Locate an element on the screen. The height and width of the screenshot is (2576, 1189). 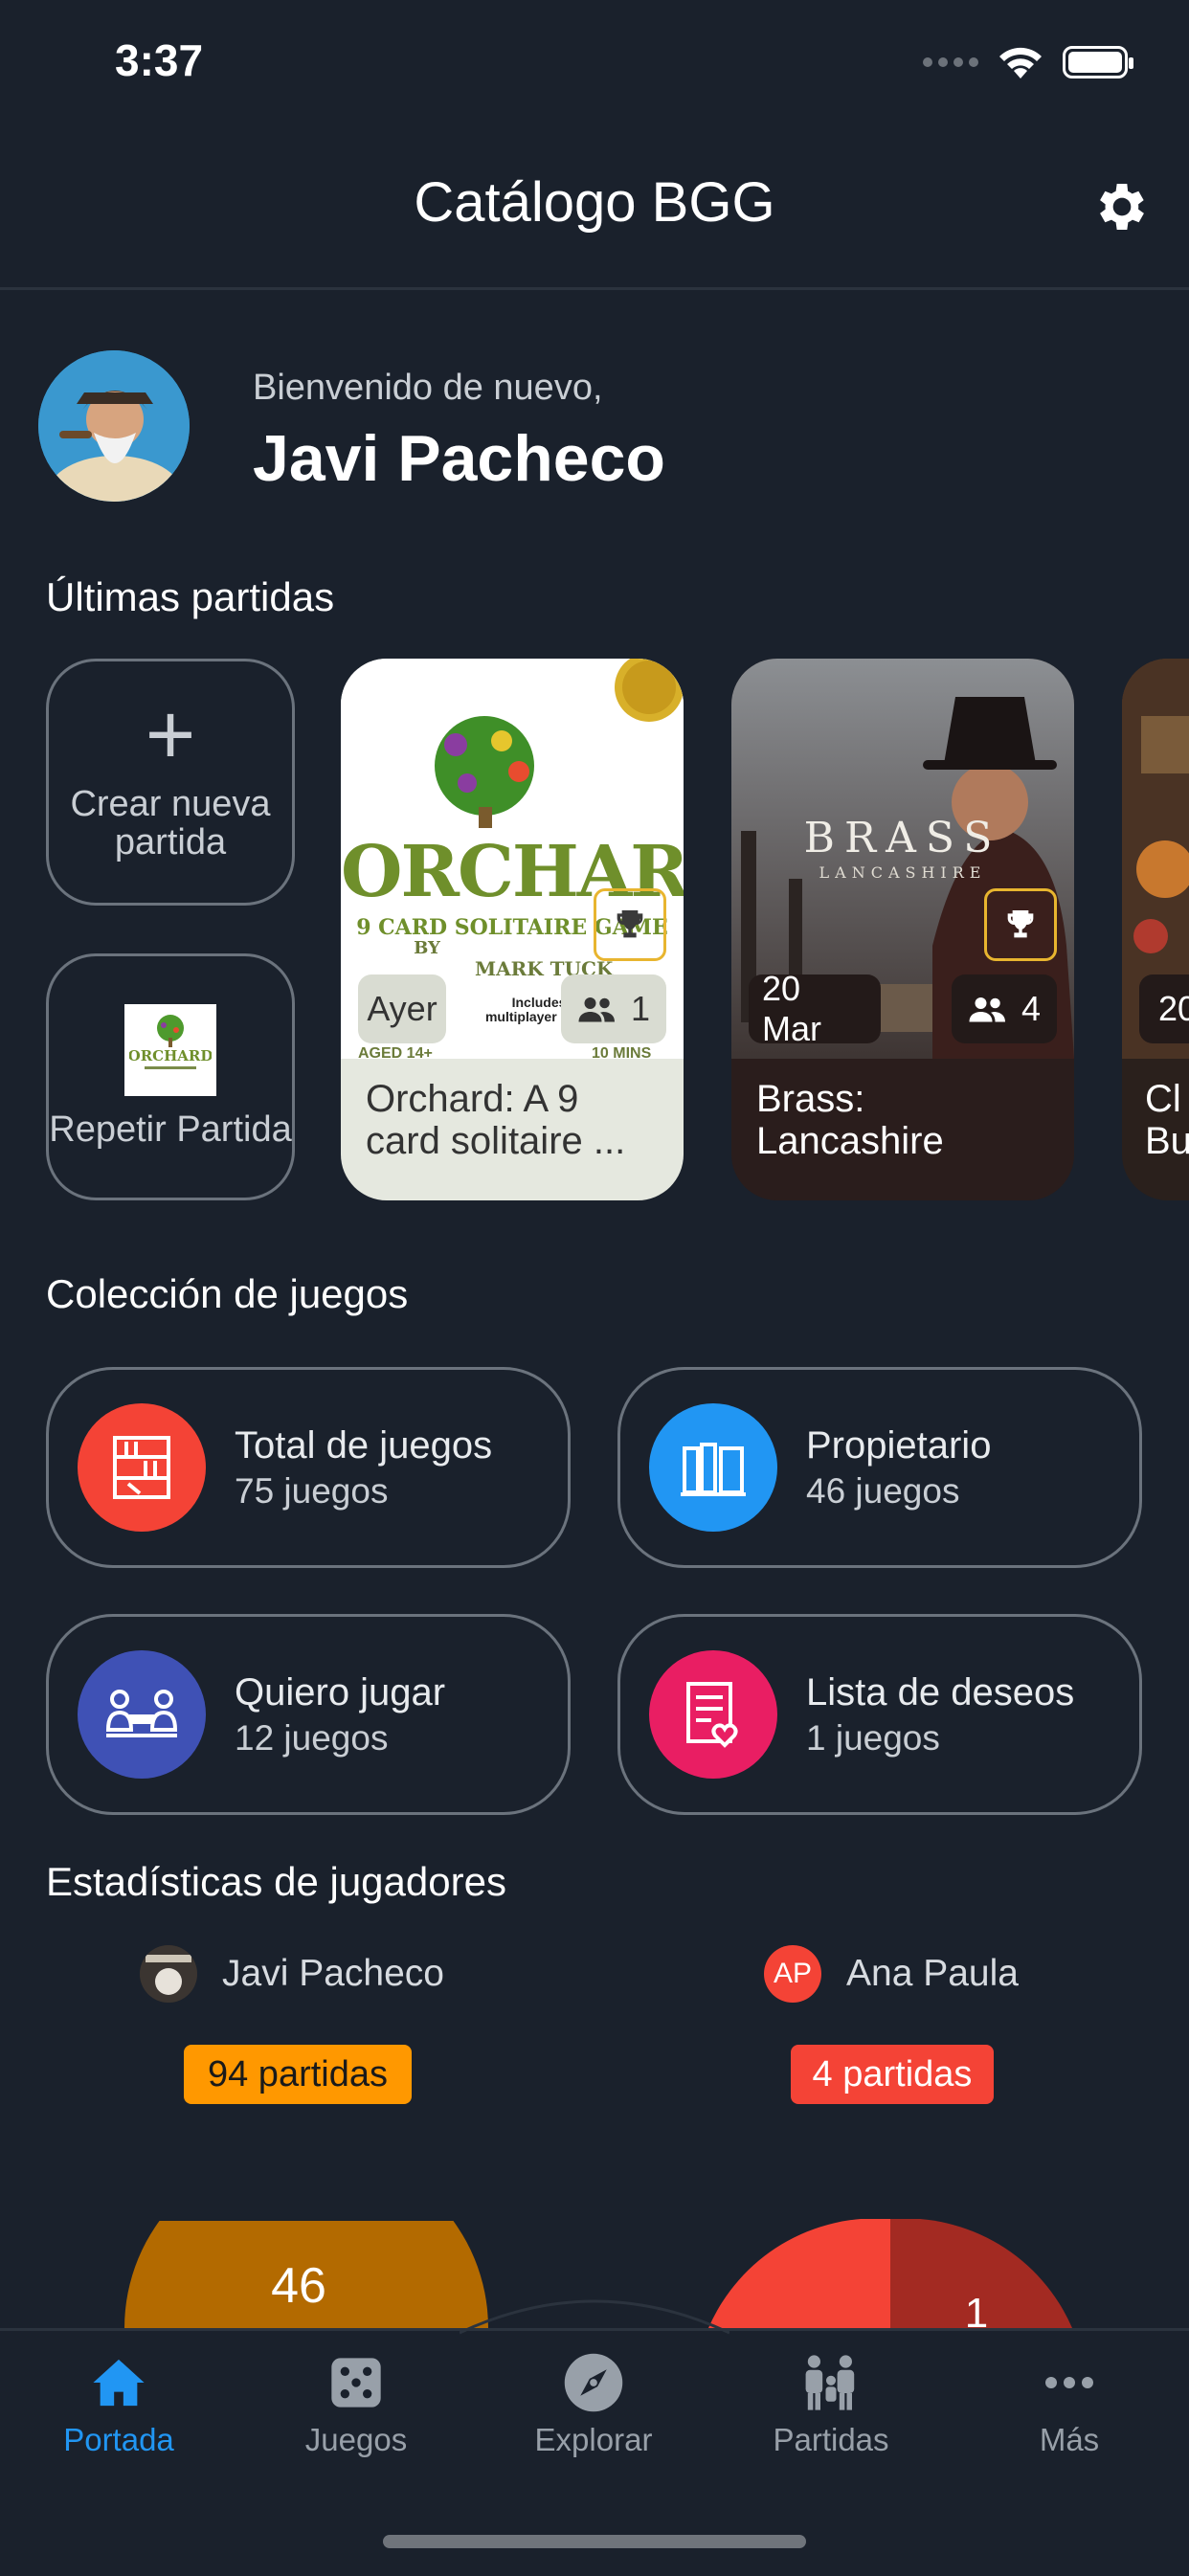
tab-label: Juegos is located at coordinates (356, 2439).